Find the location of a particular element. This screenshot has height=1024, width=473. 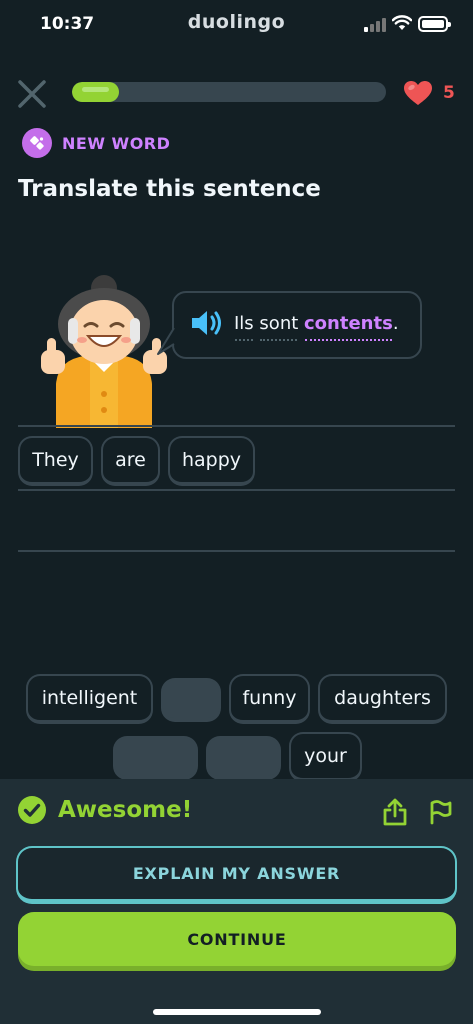

word-bank-tile: funny is located at coordinates (269, 699).